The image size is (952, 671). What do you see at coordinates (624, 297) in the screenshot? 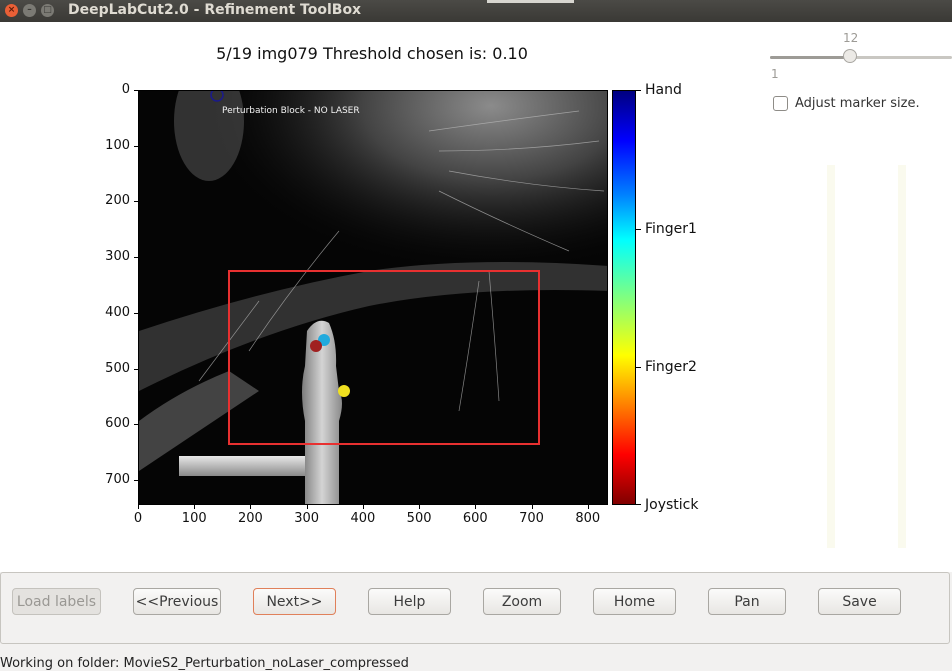
I see `colorbar` at bounding box center [624, 297].